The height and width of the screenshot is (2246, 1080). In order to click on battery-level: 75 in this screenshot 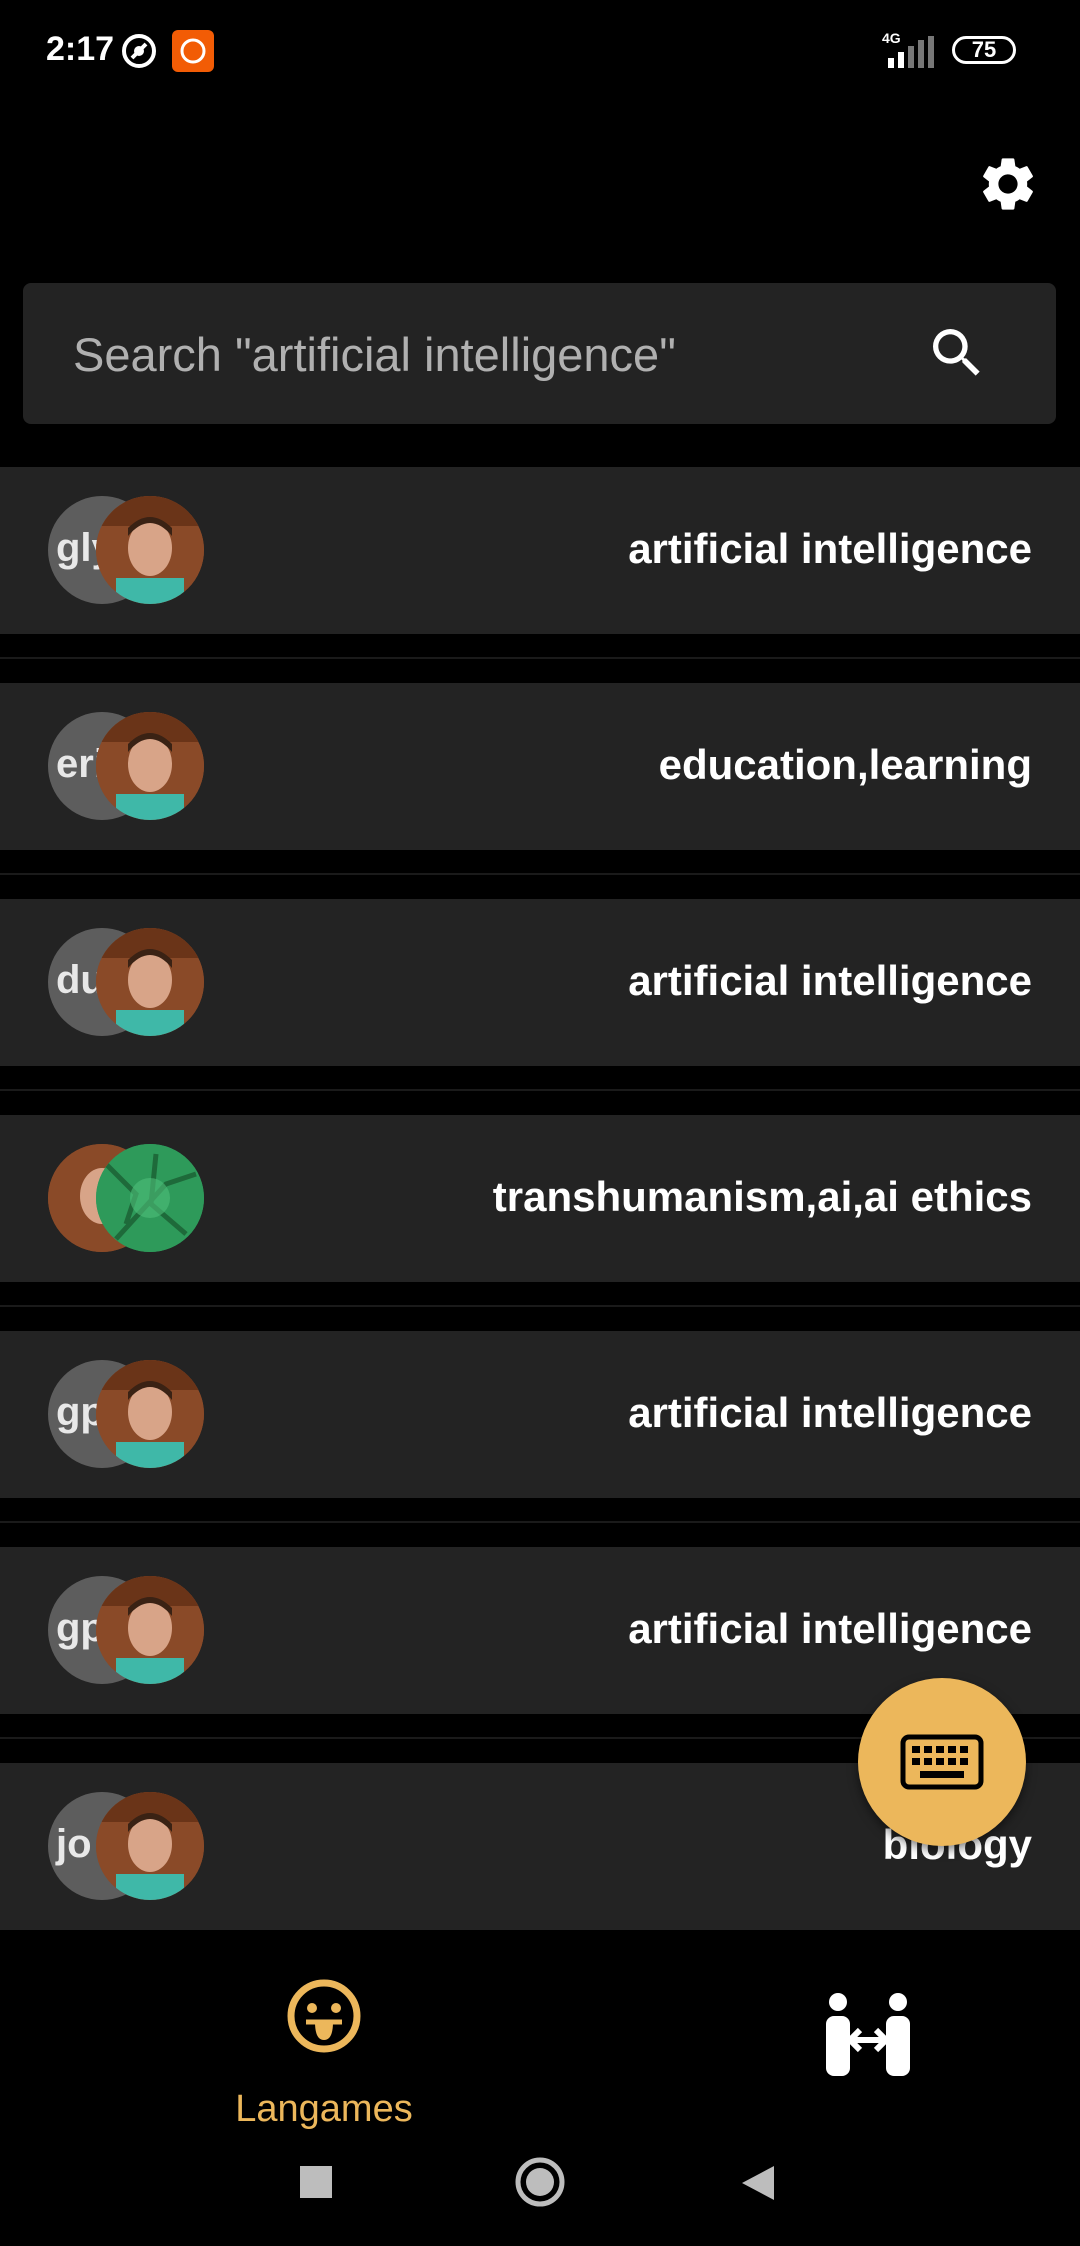, I will do `click(984, 49)`.